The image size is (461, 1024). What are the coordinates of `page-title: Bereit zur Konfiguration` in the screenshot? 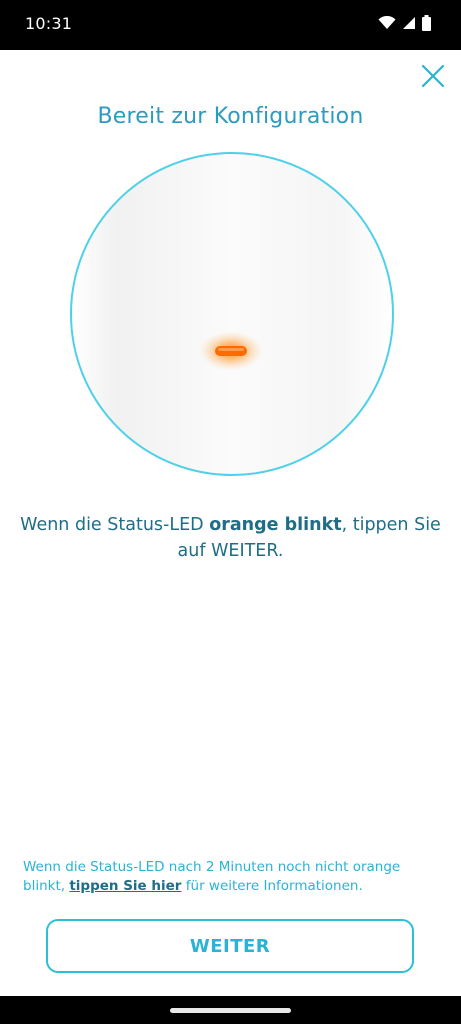 It's located at (230, 116).